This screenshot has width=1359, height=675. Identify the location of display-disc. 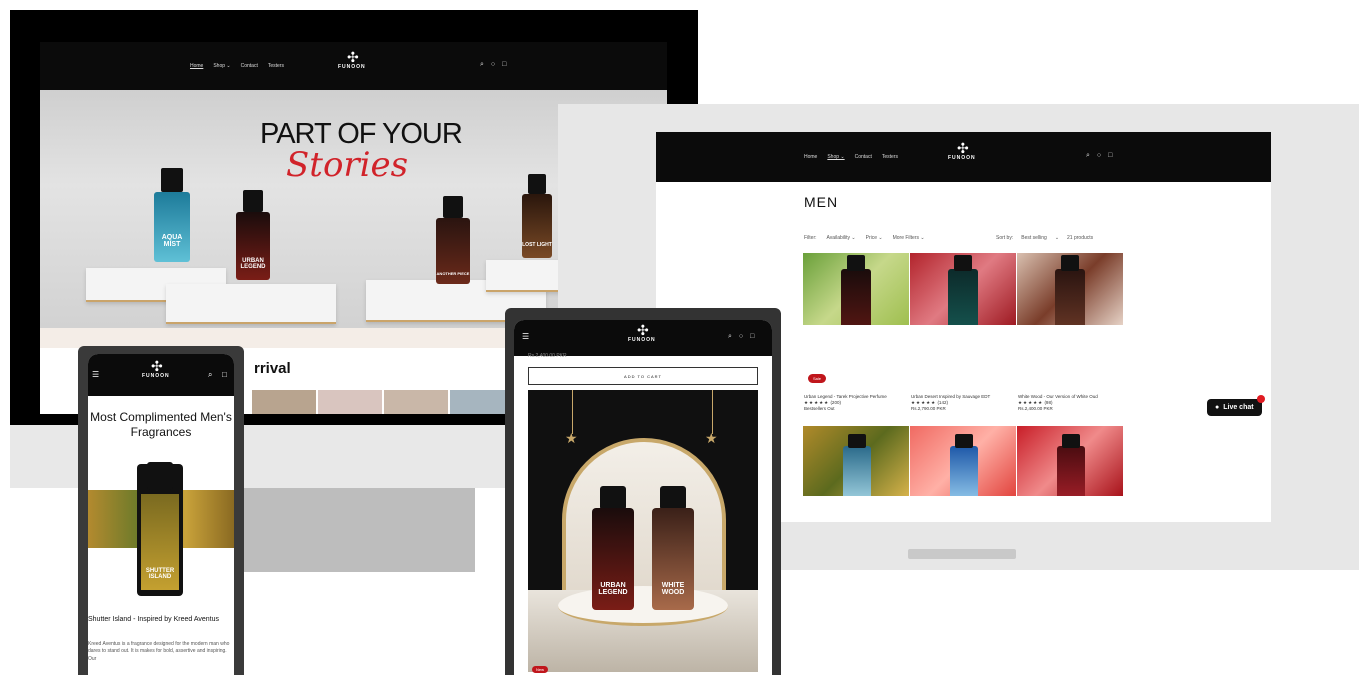
(643, 606).